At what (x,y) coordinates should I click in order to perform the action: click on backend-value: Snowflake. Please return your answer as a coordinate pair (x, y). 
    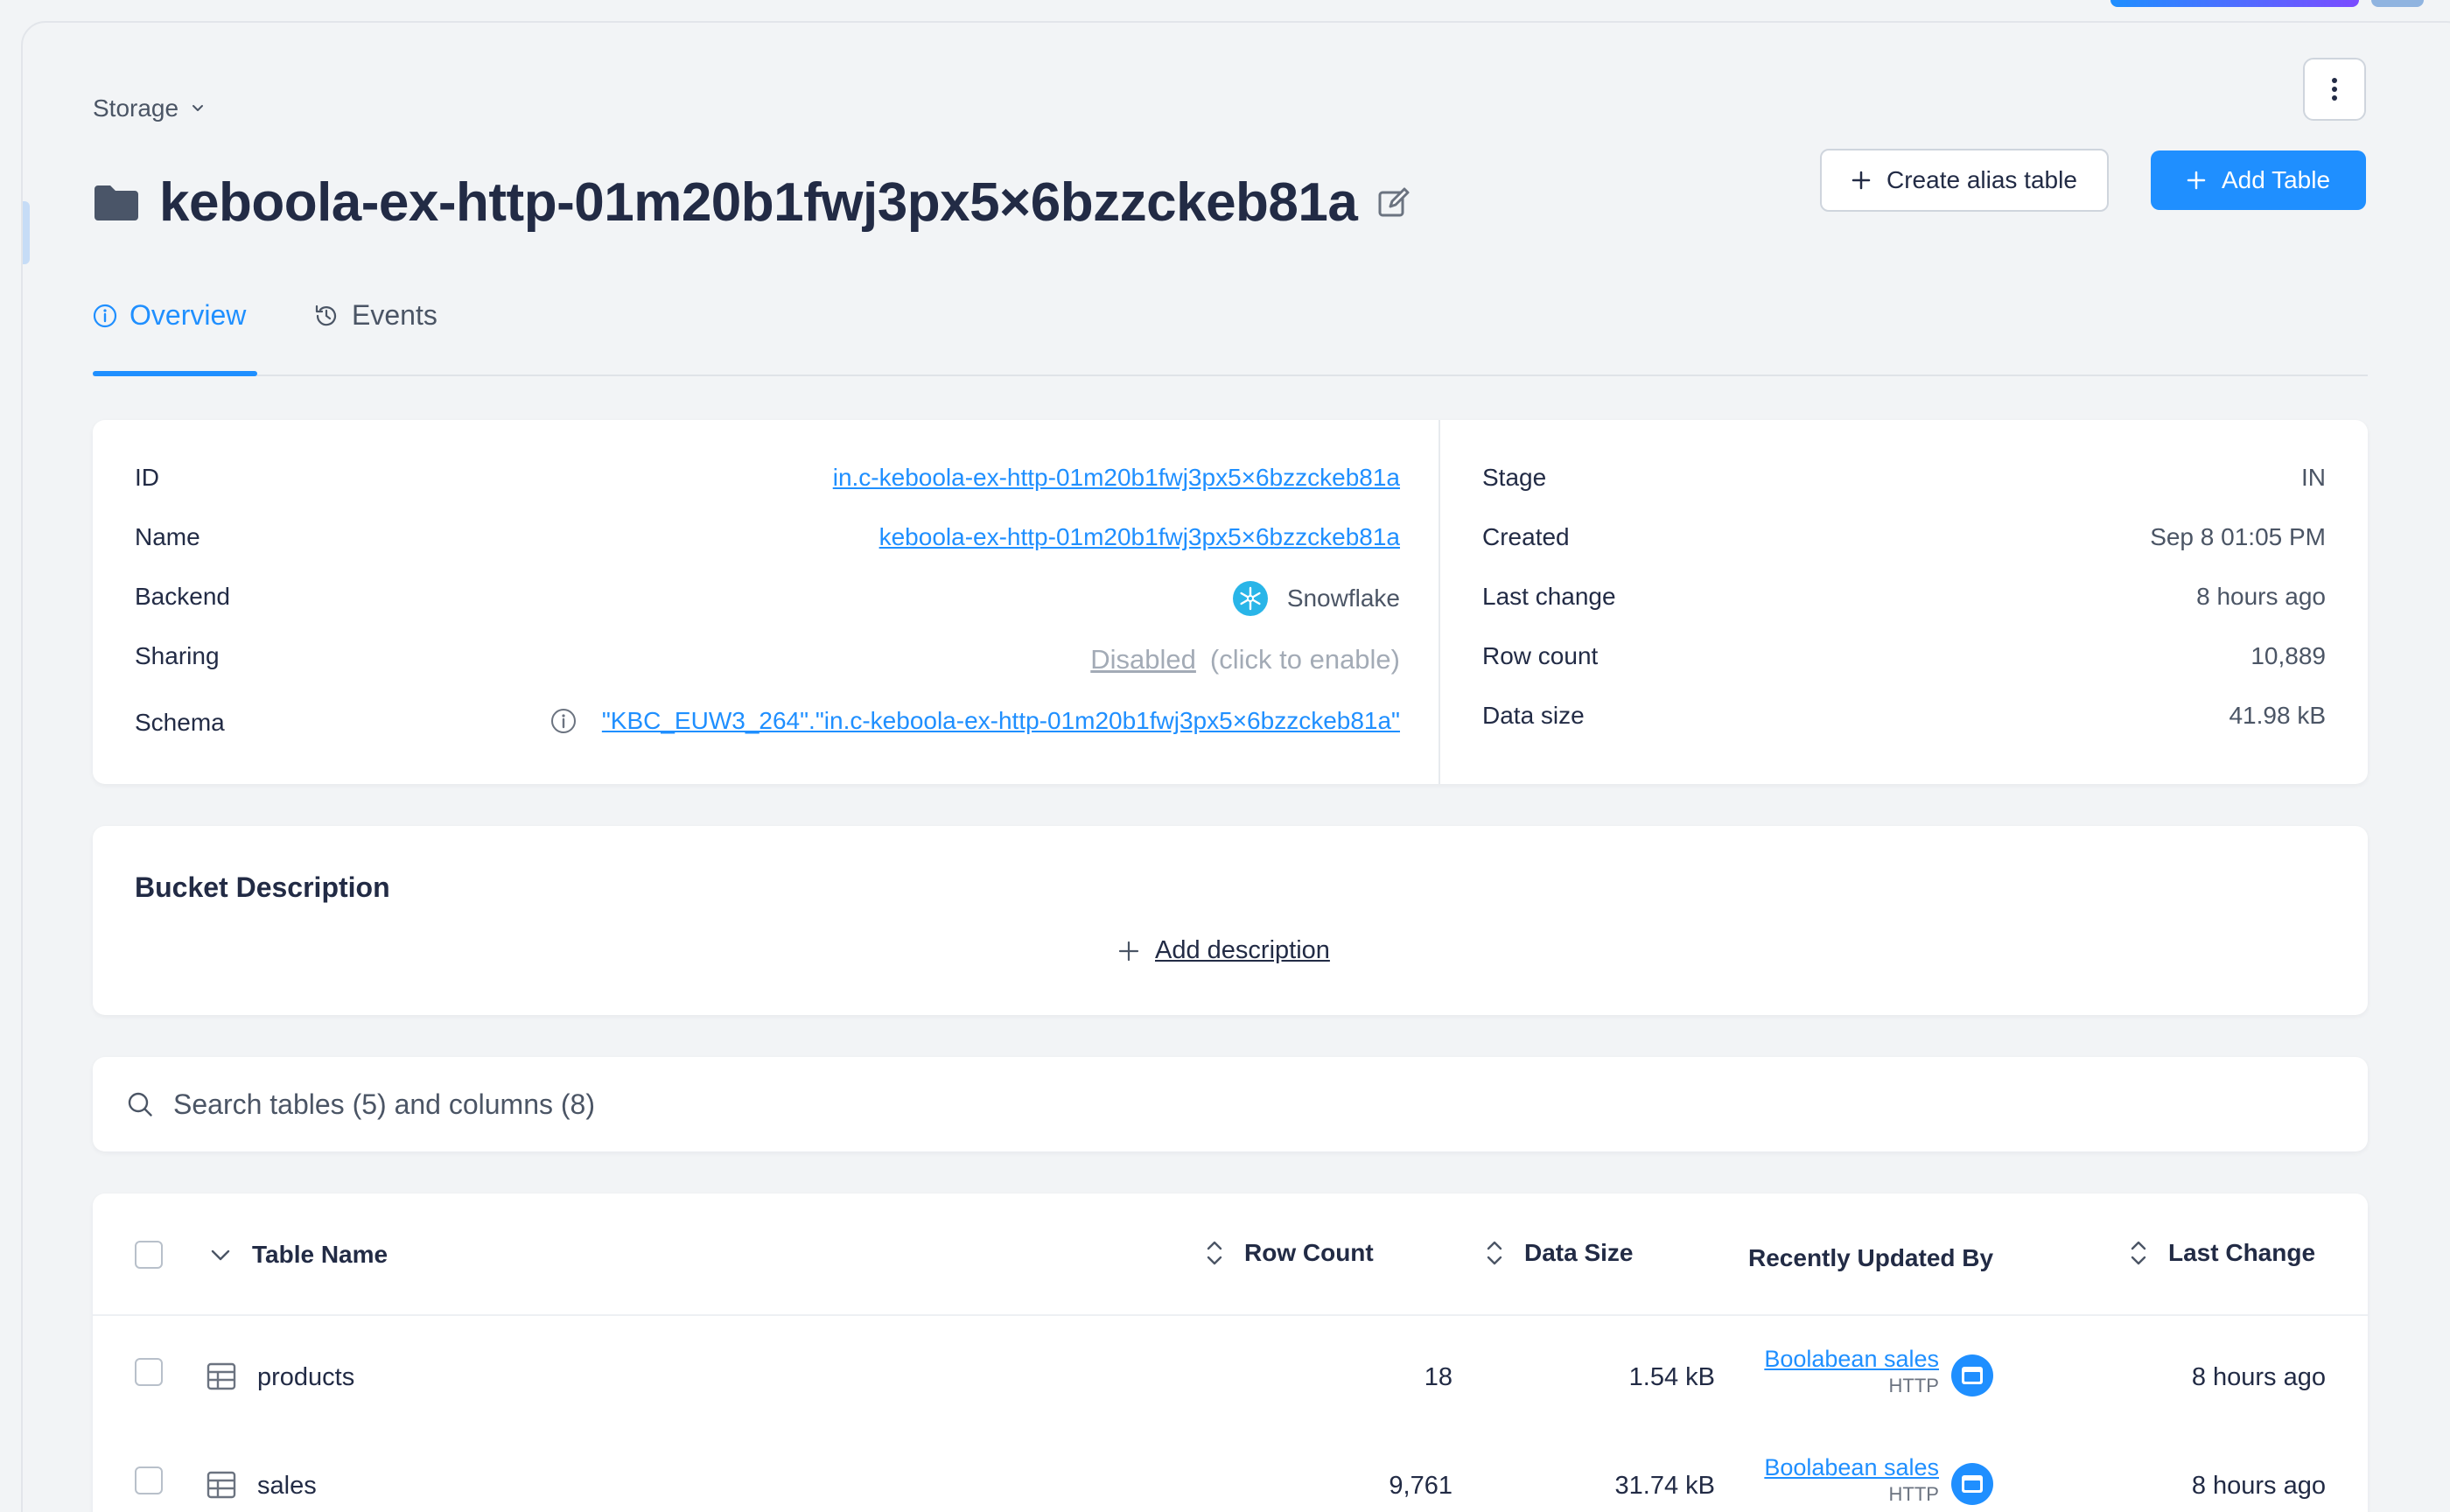
    Looking at the image, I should click on (1316, 598).